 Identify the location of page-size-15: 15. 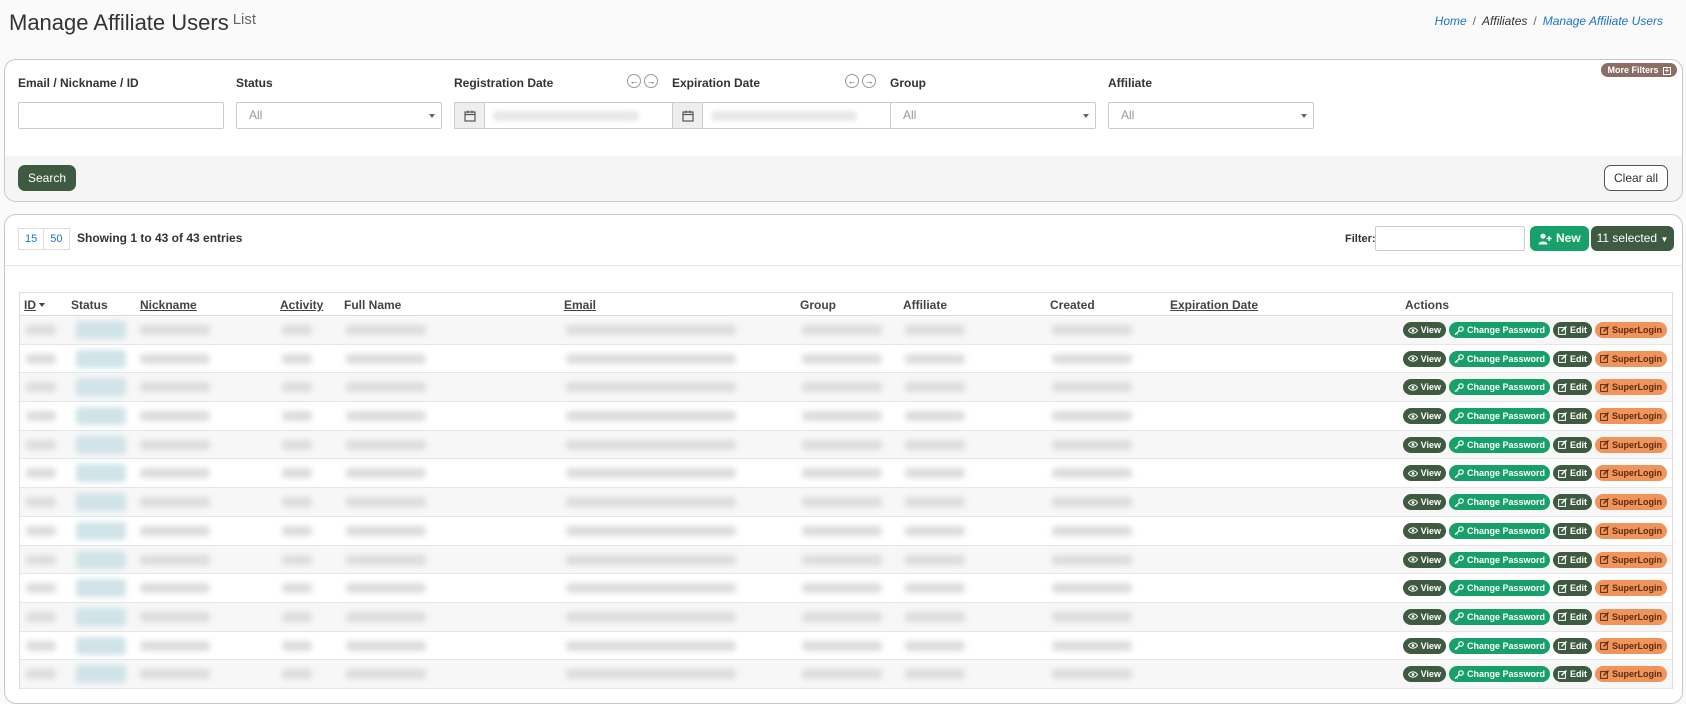
(31, 239).